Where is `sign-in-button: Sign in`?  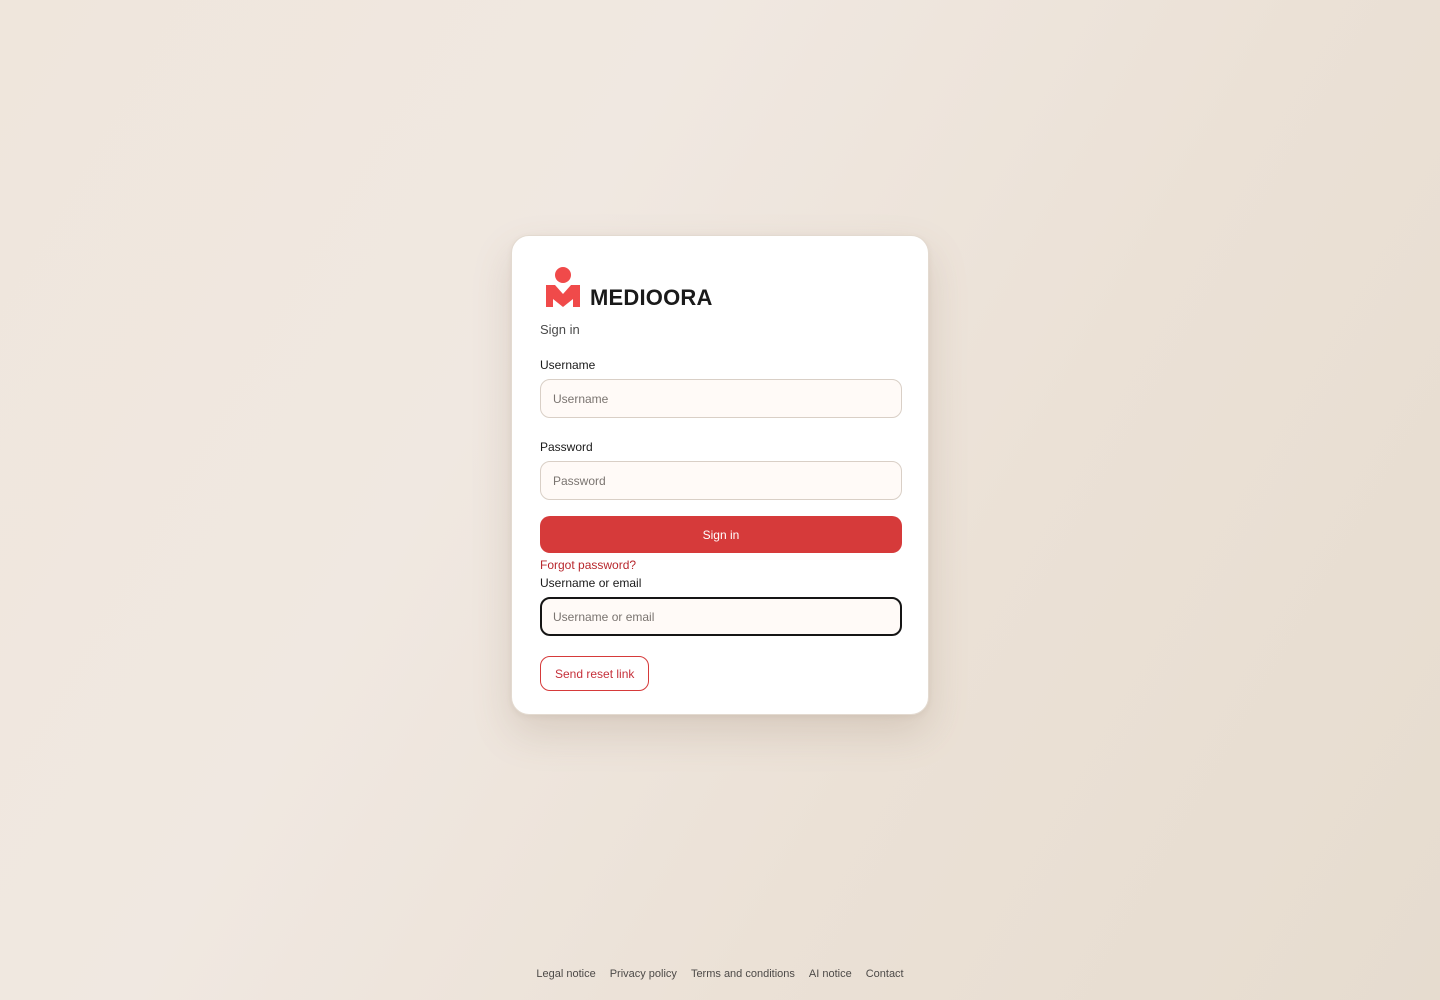
sign-in-button: Sign in is located at coordinates (721, 534).